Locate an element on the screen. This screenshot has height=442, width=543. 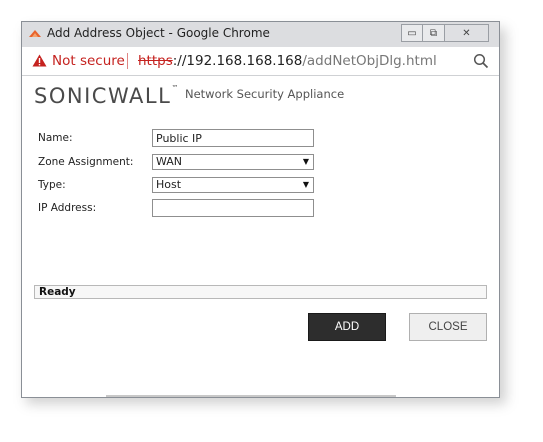
window-title: Add Address Object - Google Chrome is located at coordinates (158, 33).